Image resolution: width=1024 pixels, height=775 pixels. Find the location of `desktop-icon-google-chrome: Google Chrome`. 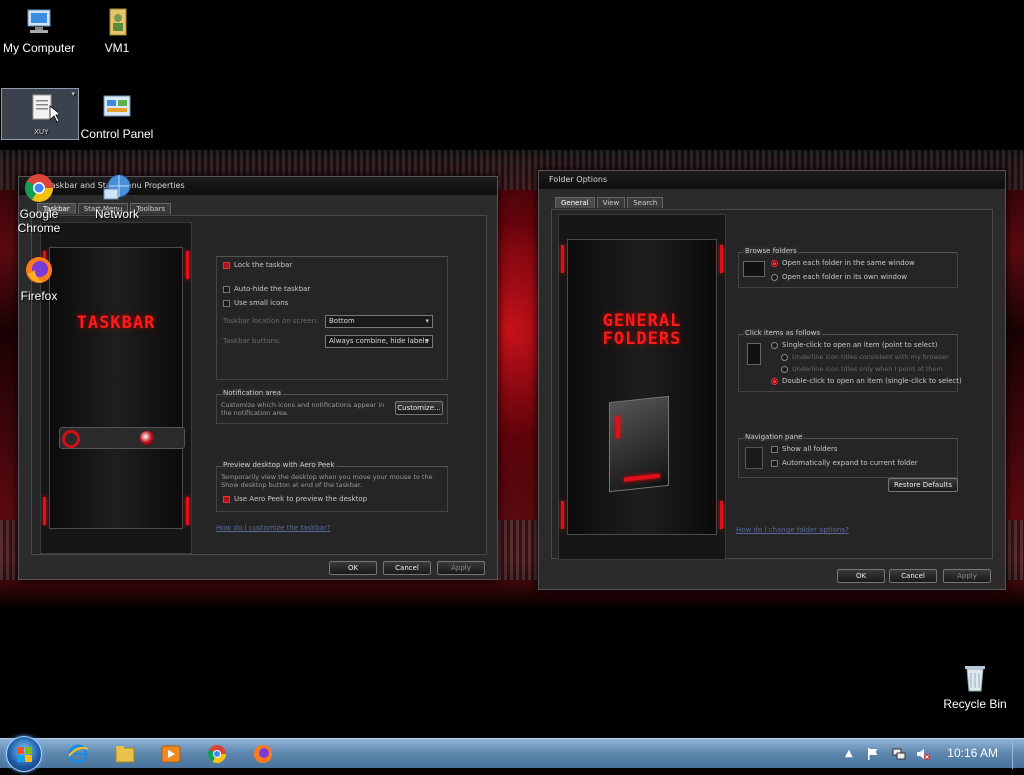

desktop-icon-google-chrome: Google Chrome is located at coordinates (39, 203).